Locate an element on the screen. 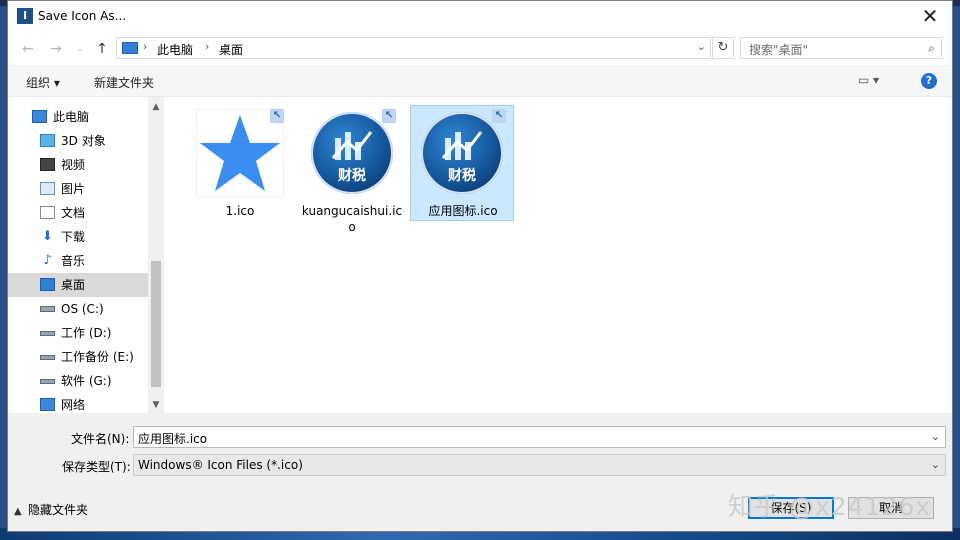  refresh-button: ↻ is located at coordinates (723, 48).